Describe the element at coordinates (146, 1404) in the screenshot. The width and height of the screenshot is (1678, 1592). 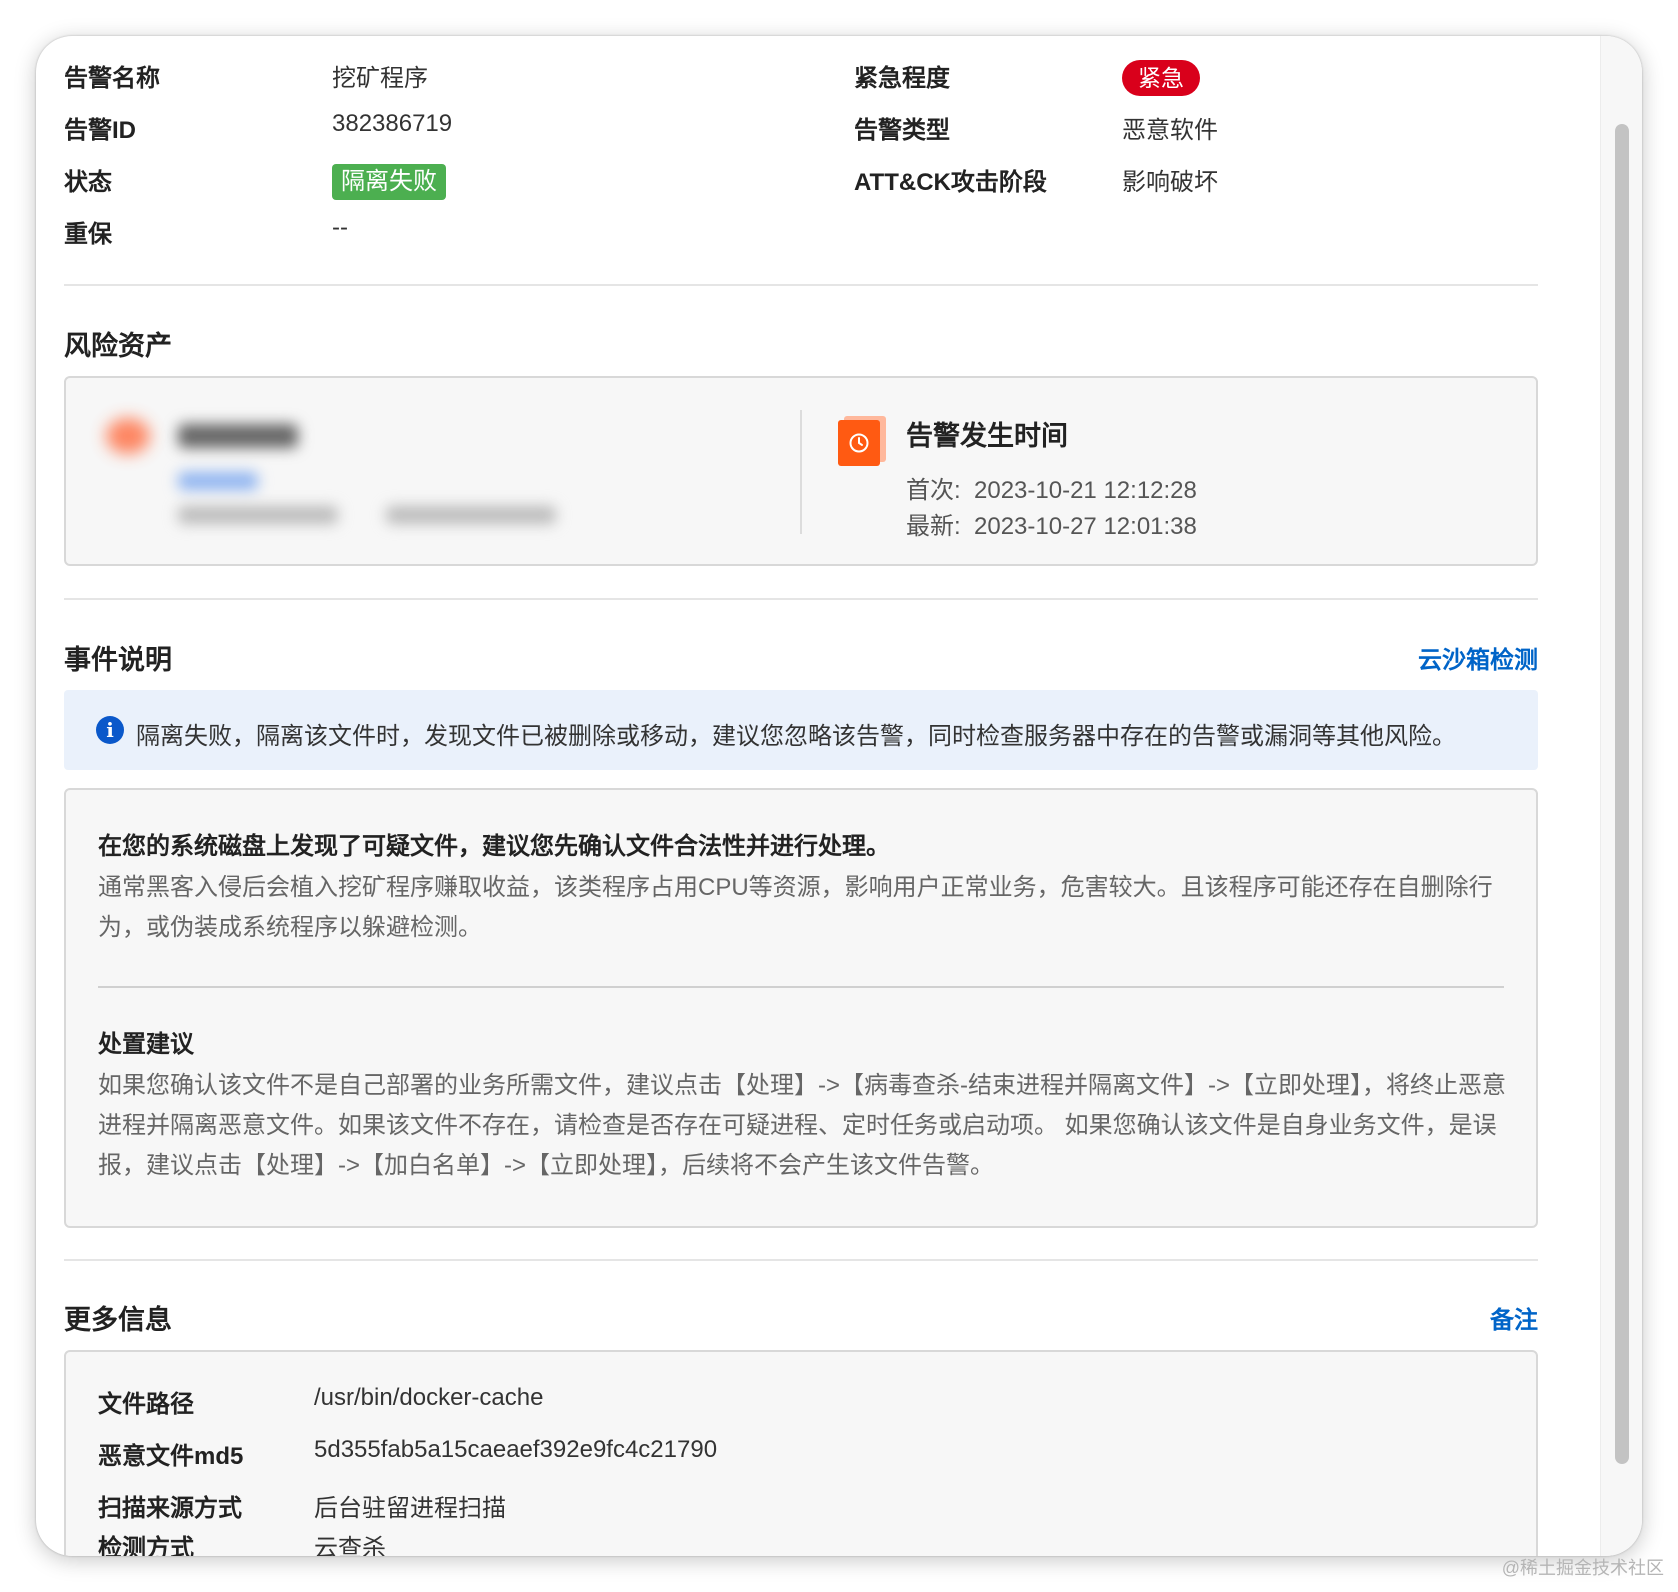
I see `file-path-label: 文件路径` at that location.